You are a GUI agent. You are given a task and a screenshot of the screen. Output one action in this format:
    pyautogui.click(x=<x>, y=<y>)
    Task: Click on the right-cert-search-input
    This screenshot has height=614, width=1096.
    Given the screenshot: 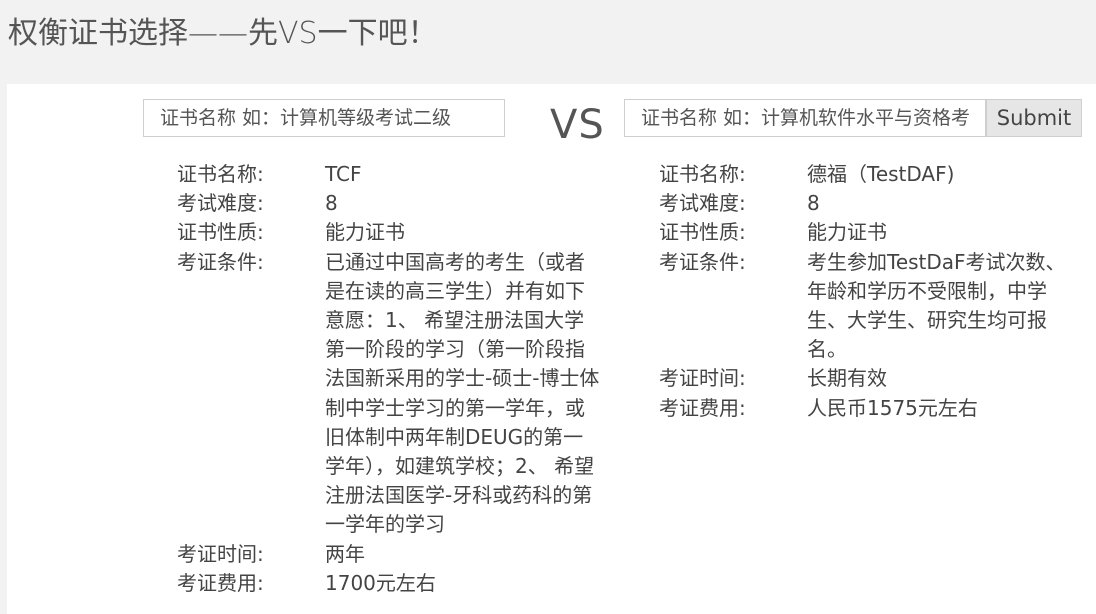 What is the action you would take?
    pyautogui.click(x=805, y=118)
    